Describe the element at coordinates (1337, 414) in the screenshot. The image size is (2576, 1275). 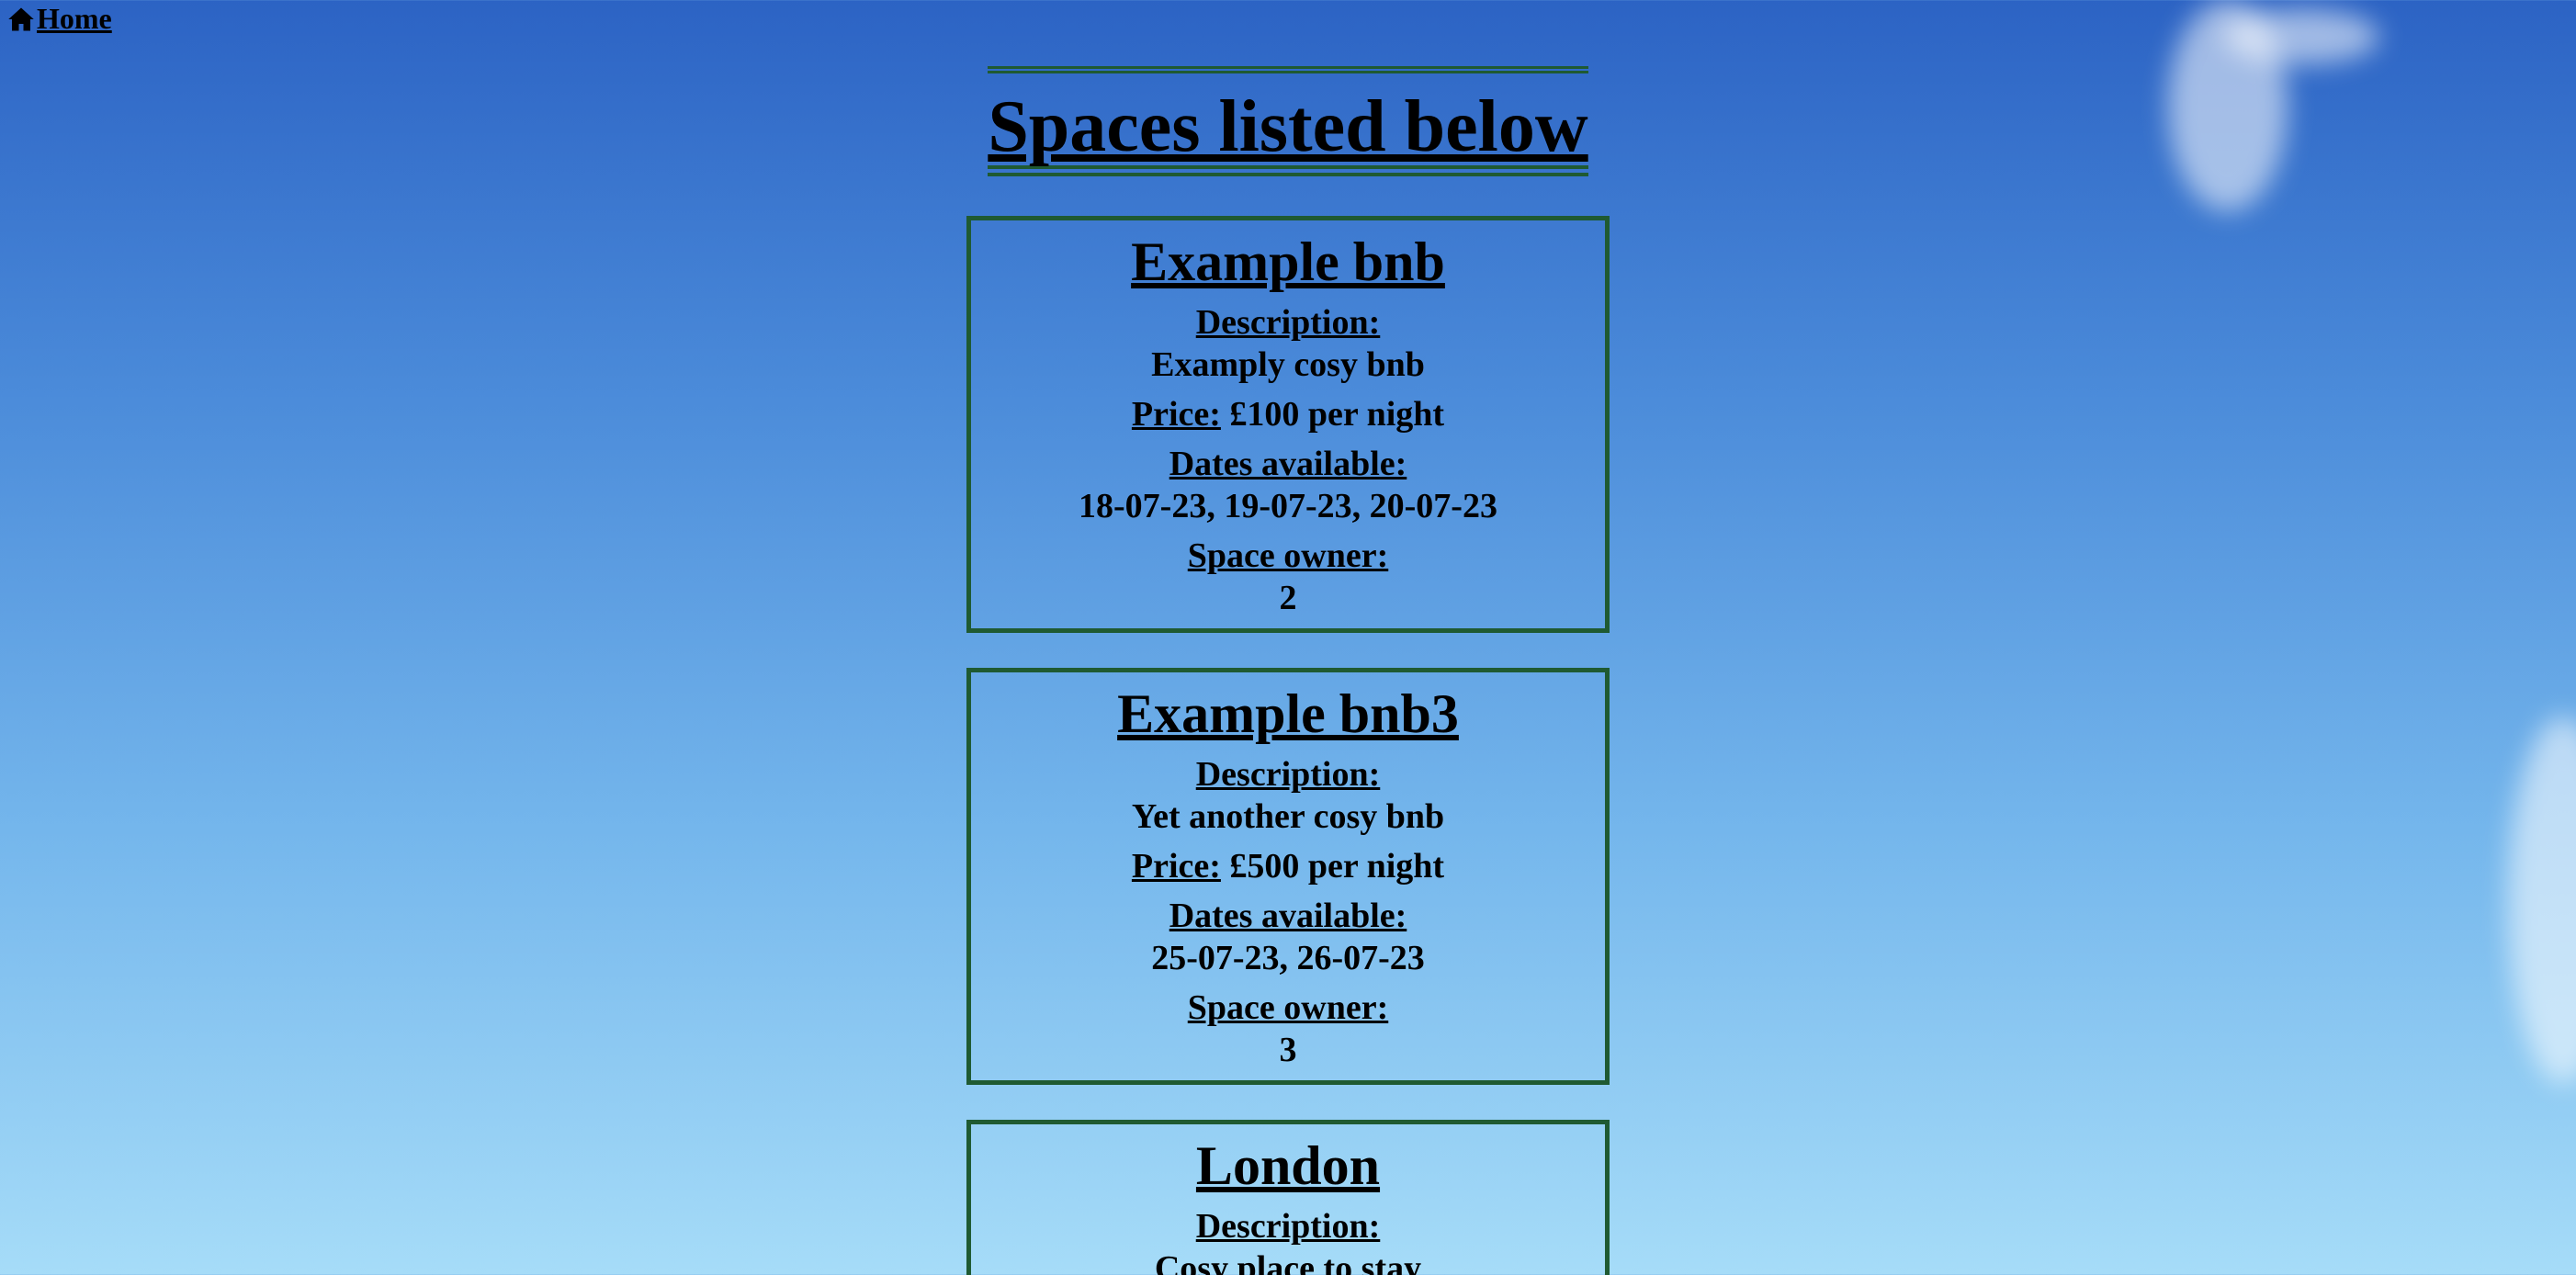
I see `space-price: £100 per night` at that location.